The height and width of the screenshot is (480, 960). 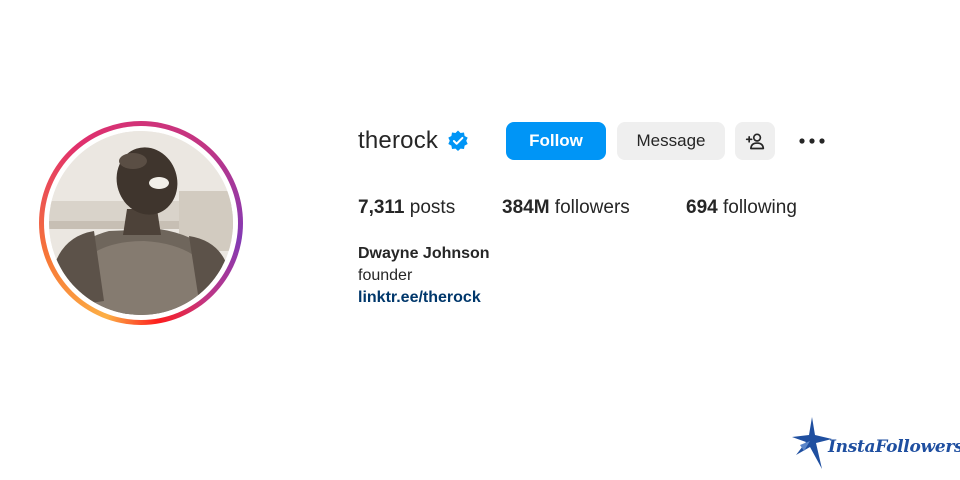 I want to click on action-bar: Follow Message, so click(x=598, y=141).